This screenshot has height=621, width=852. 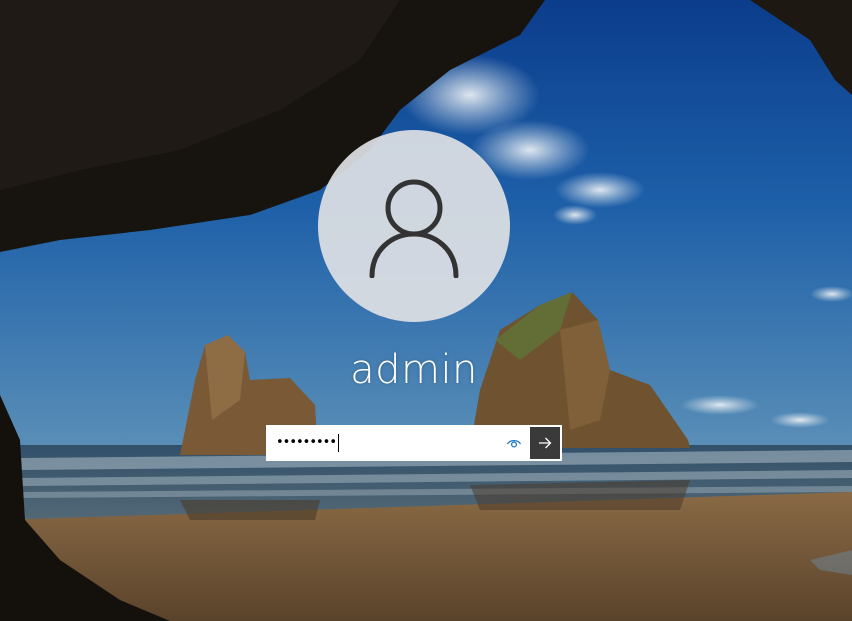 I want to click on login-row: •••••••••, so click(x=414, y=443).